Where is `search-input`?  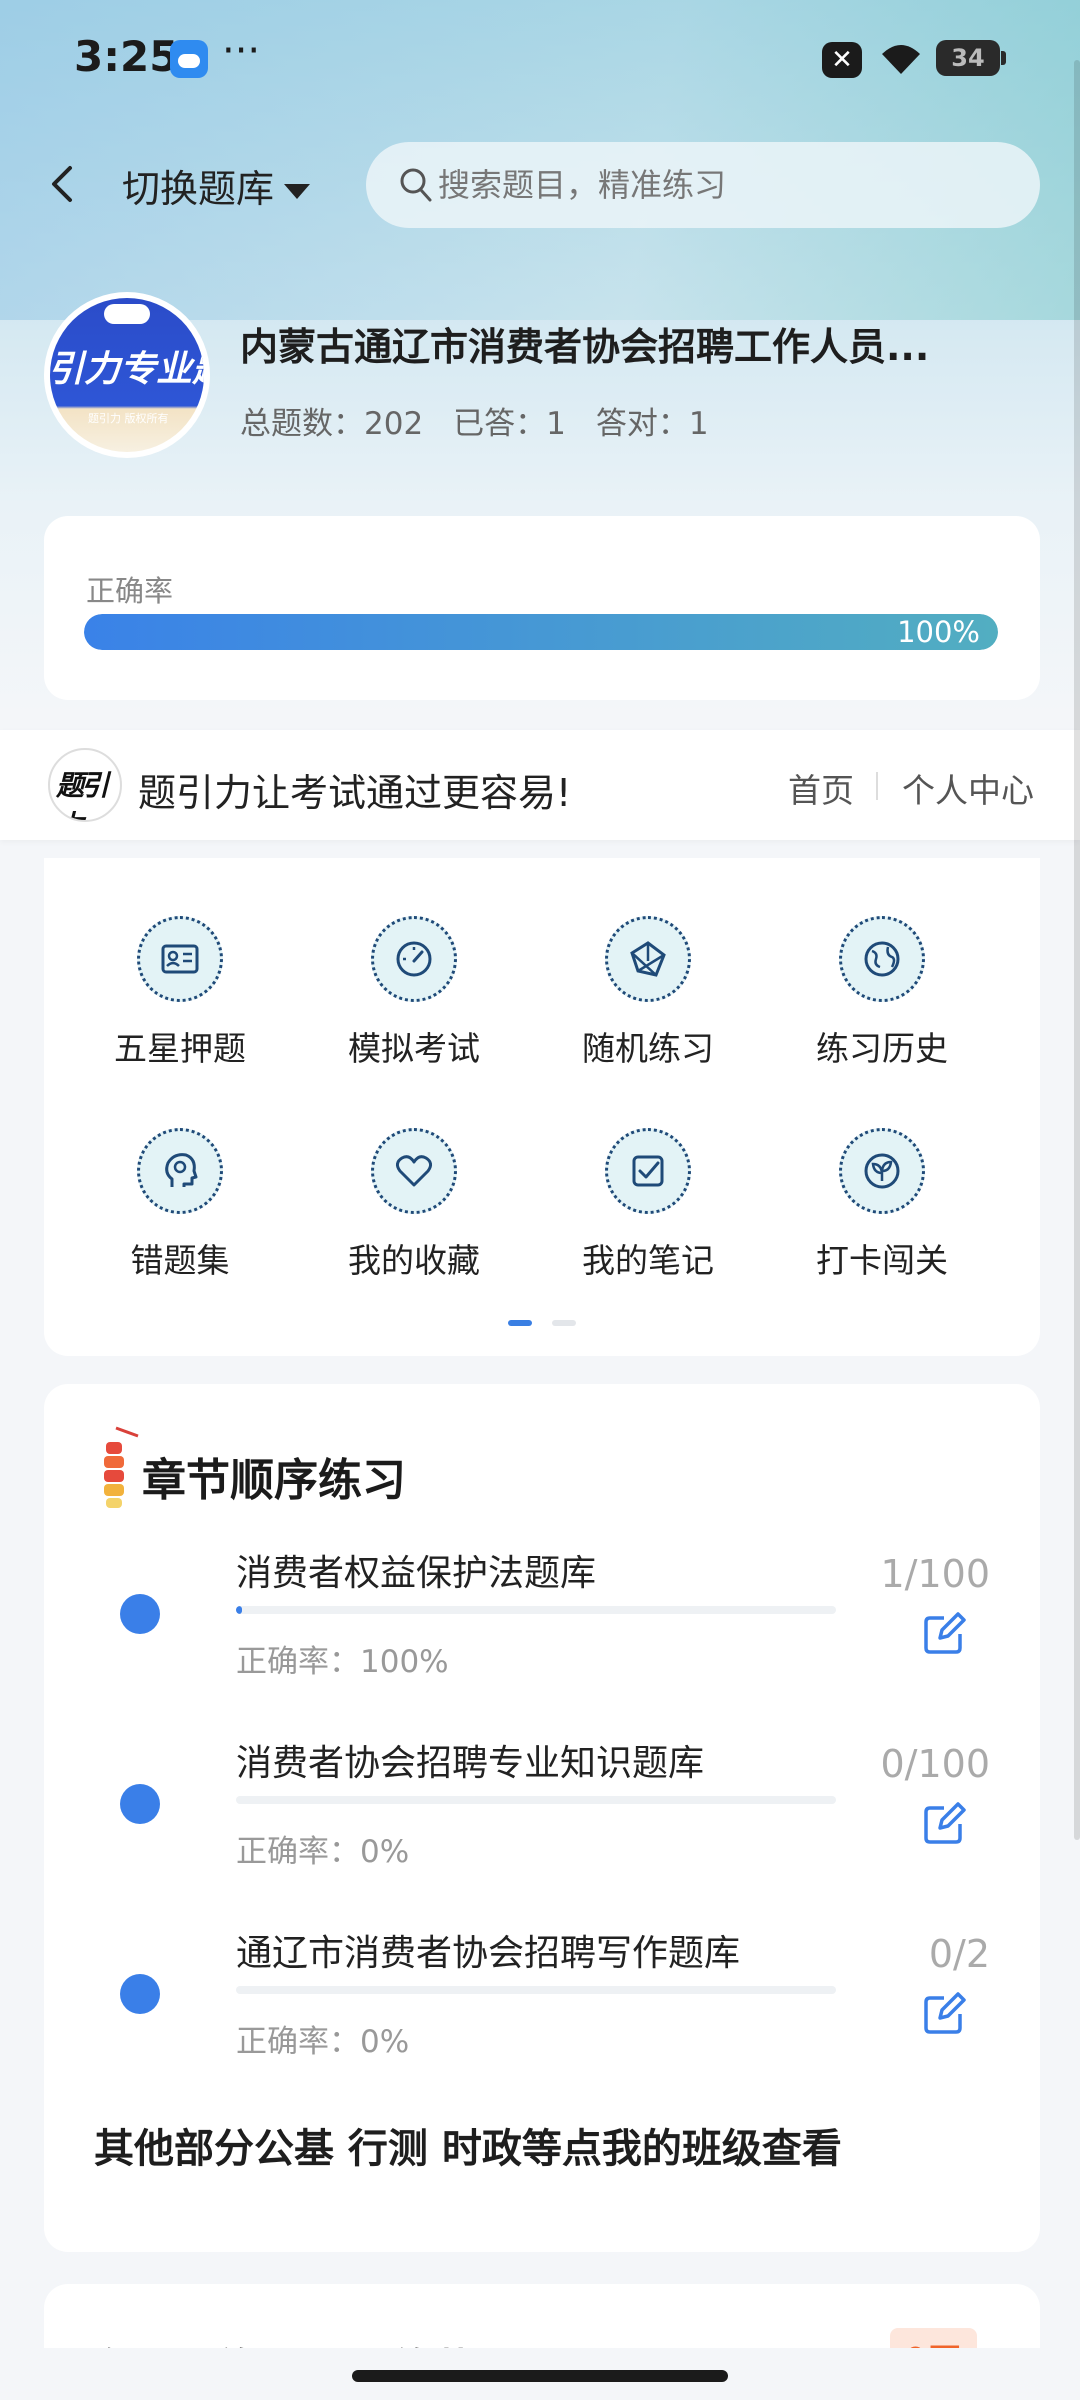
search-input is located at coordinates (728, 185).